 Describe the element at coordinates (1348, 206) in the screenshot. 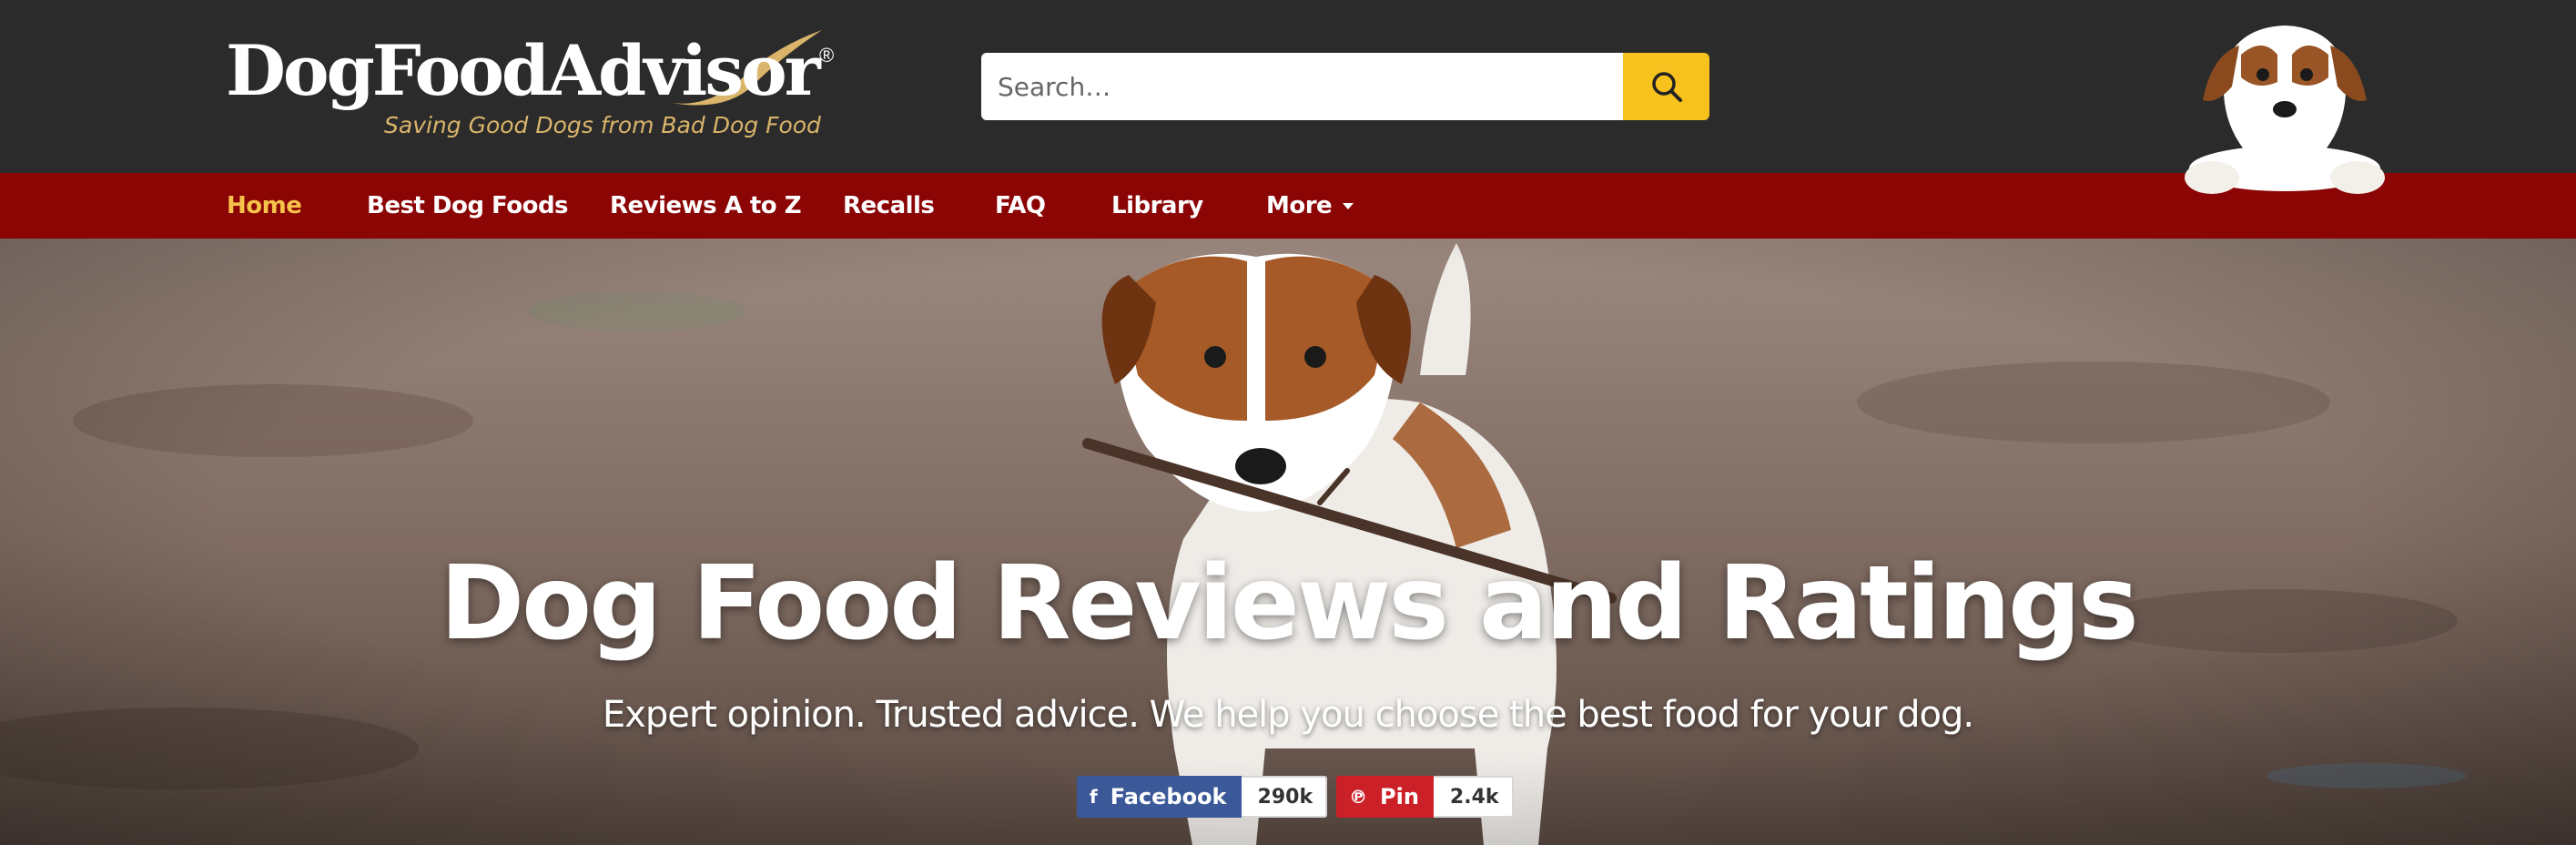

I see `chevron-down-icon` at that location.